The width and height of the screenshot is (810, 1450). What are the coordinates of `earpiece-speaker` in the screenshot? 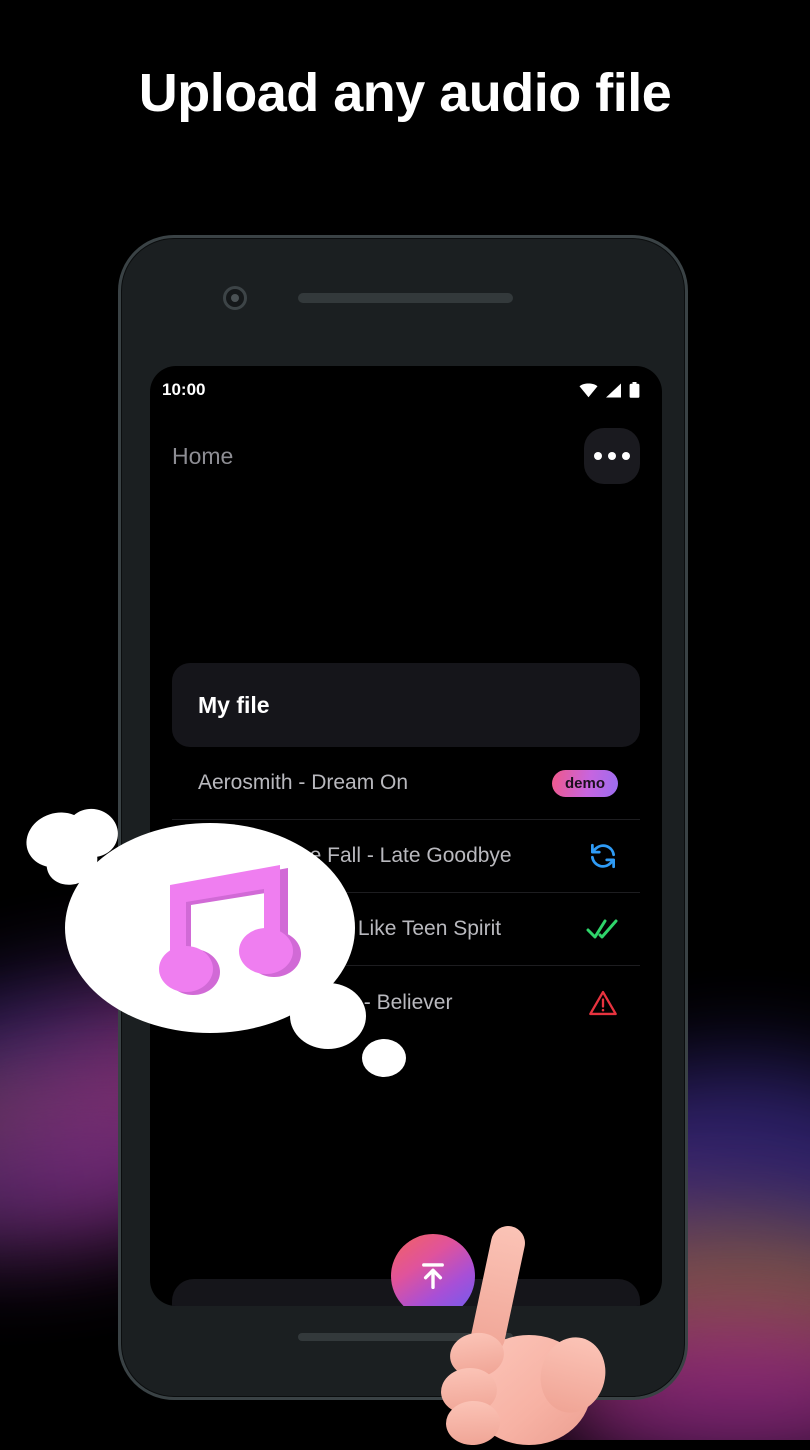 It's located at (405, 298).